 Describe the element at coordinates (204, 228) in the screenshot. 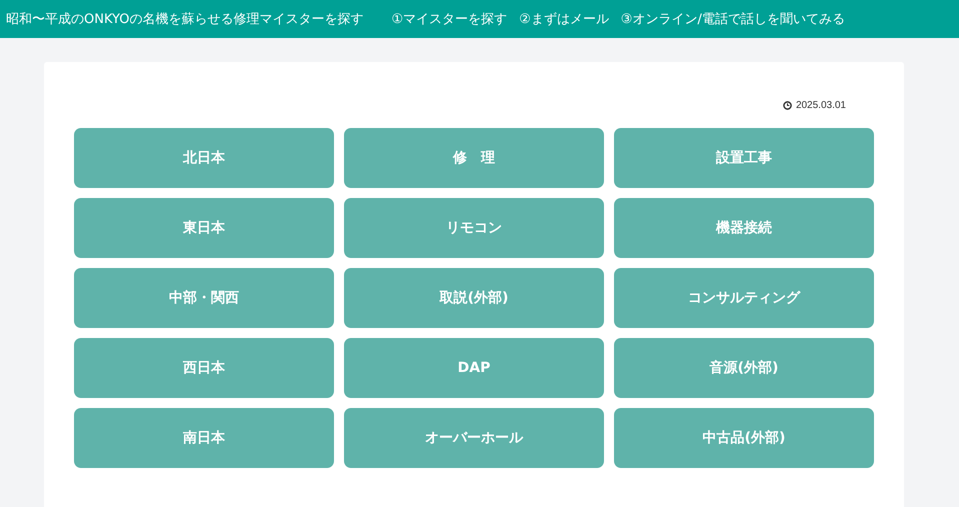

I see `category-button: 東日本` at that location.